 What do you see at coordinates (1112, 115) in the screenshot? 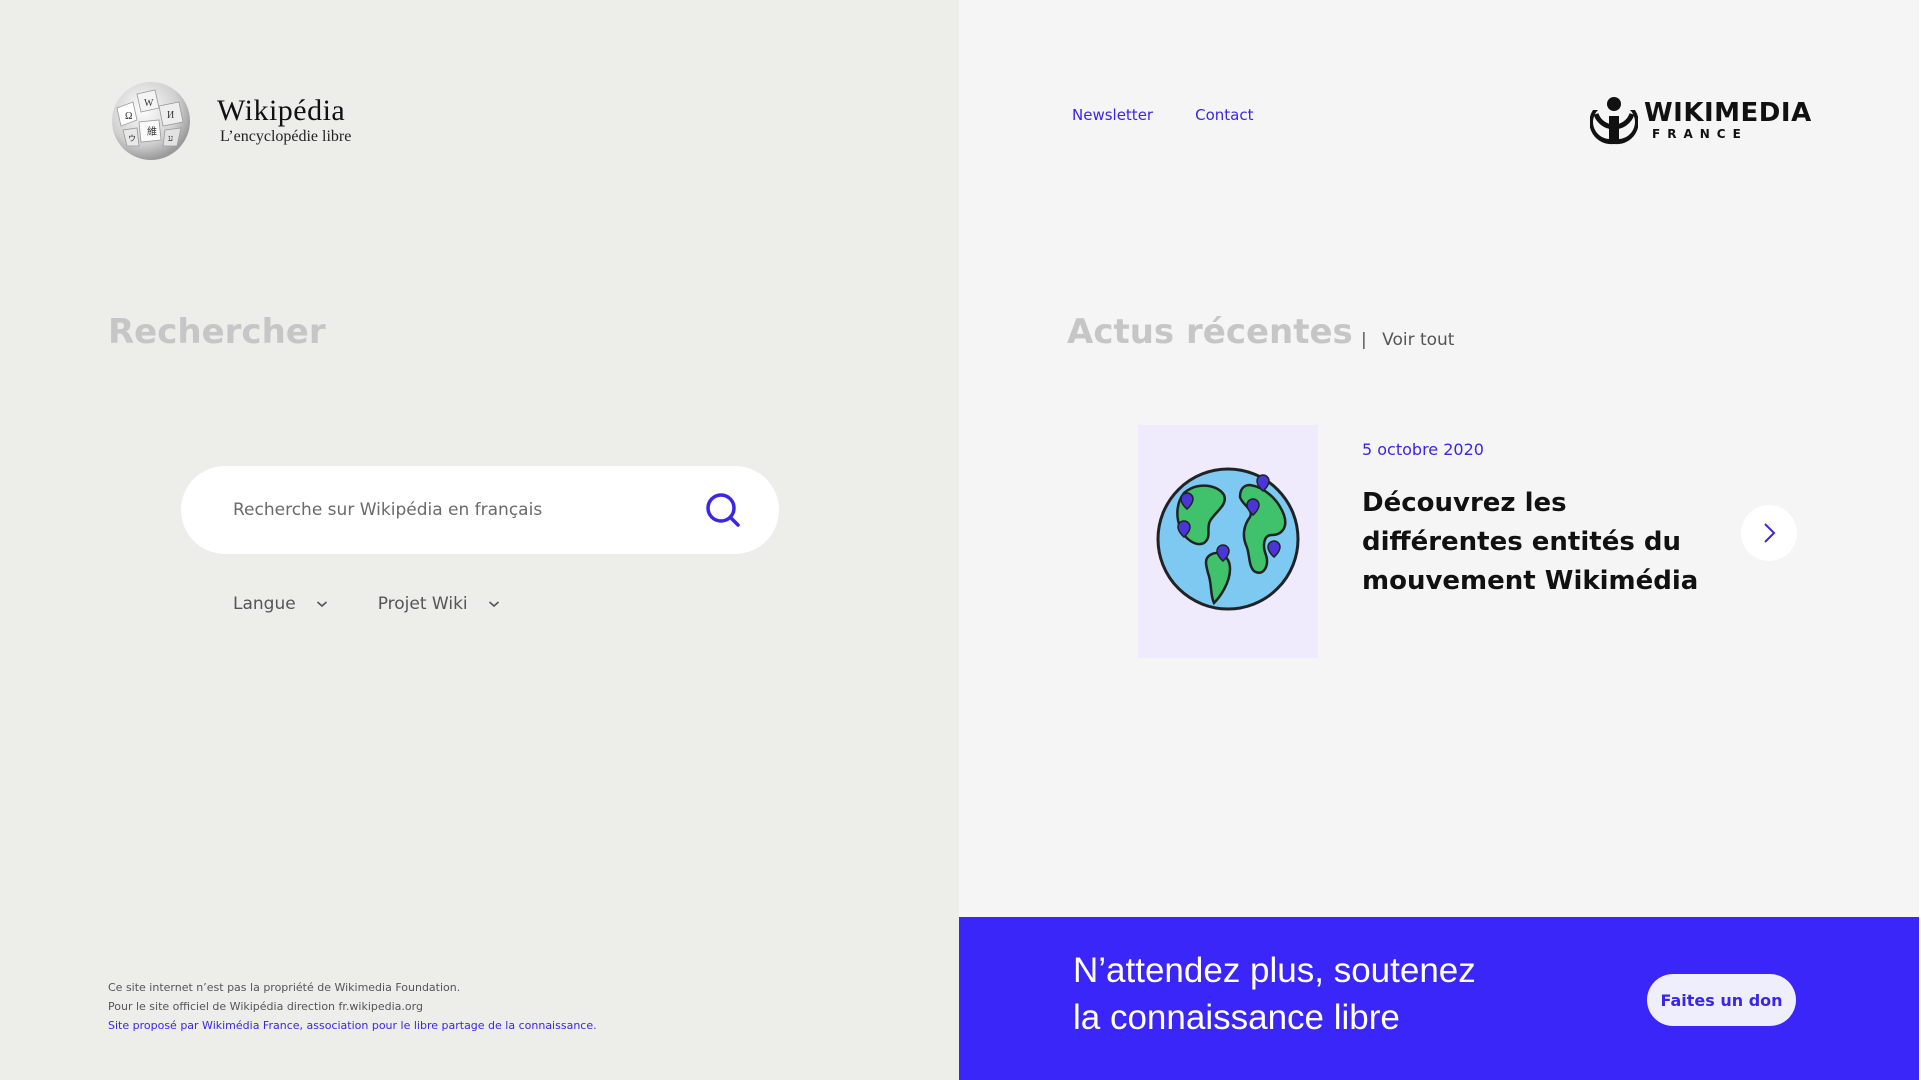
I see `nav-newsletter-link: Newsletter` at bounding box center [1112, 115].